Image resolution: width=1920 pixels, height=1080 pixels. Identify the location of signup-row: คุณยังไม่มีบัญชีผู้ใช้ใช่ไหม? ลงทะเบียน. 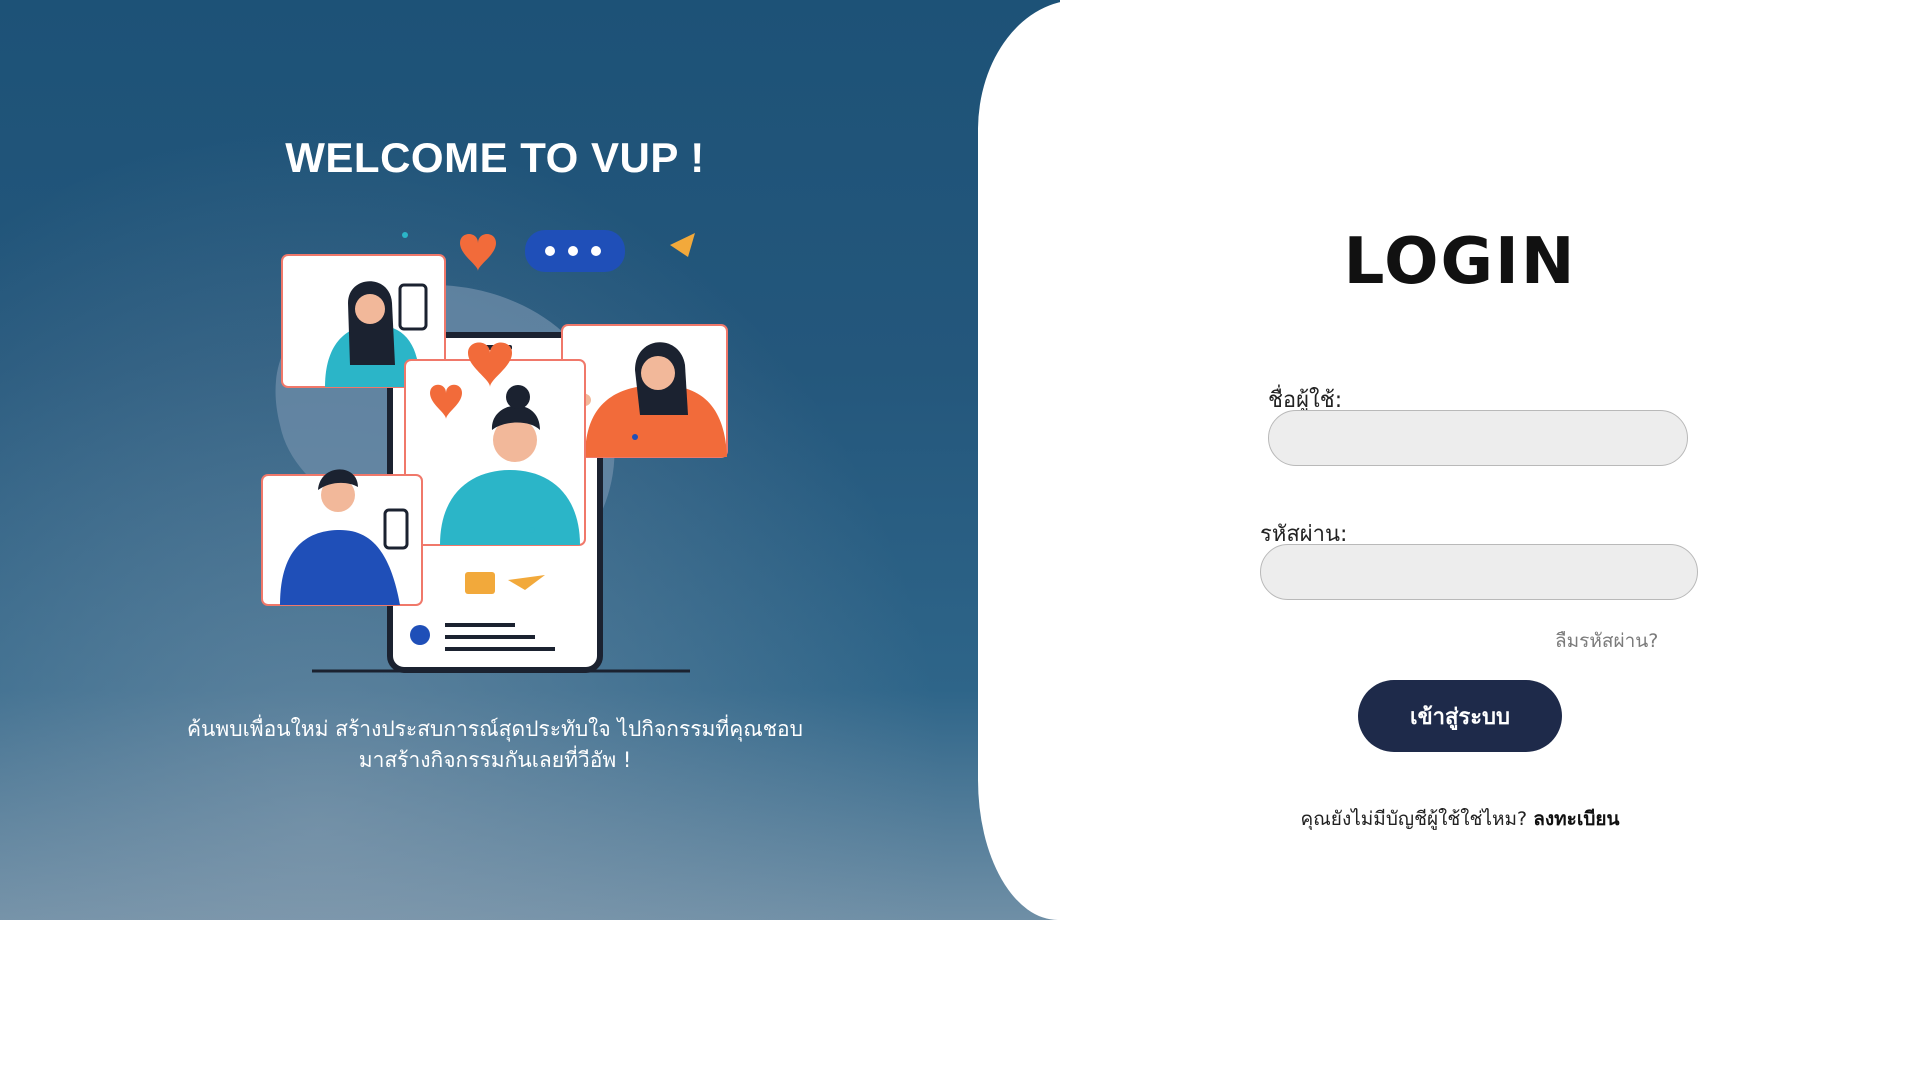
(1460, 819).